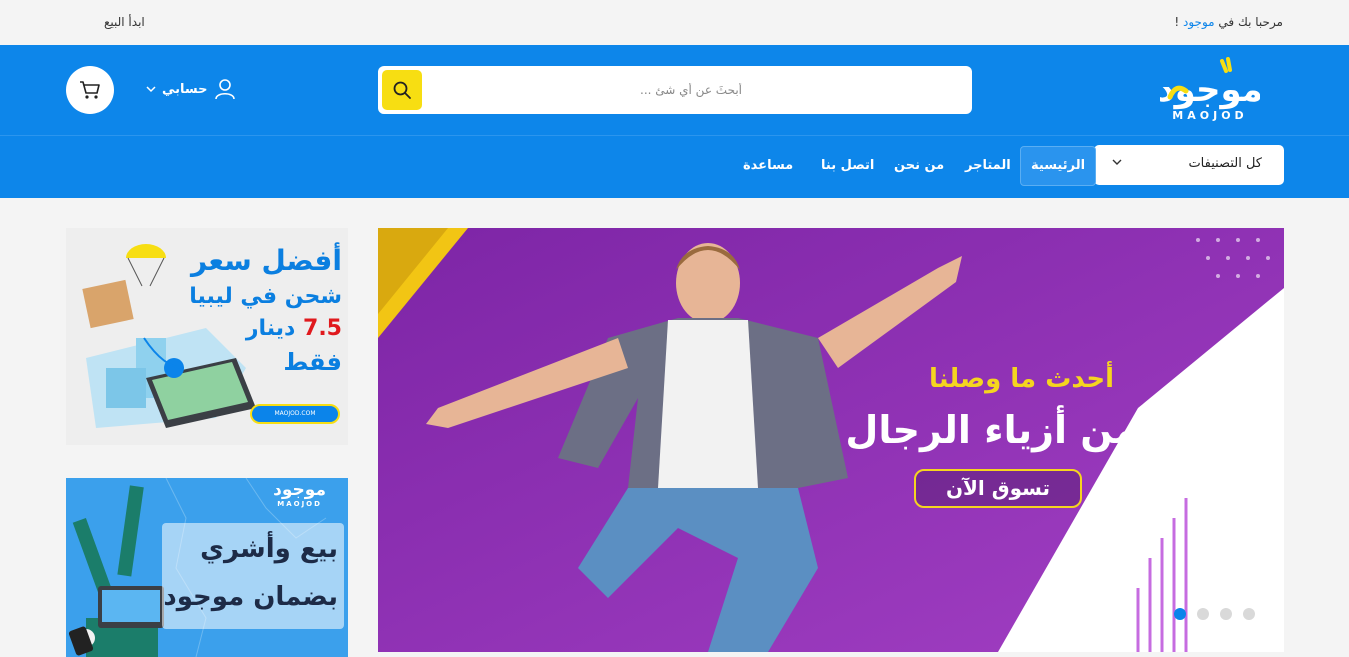 The height and width of the screenshot is (657, 1349). I want to click on welcome-text: مرحبا بك في, so click(1250, 22).